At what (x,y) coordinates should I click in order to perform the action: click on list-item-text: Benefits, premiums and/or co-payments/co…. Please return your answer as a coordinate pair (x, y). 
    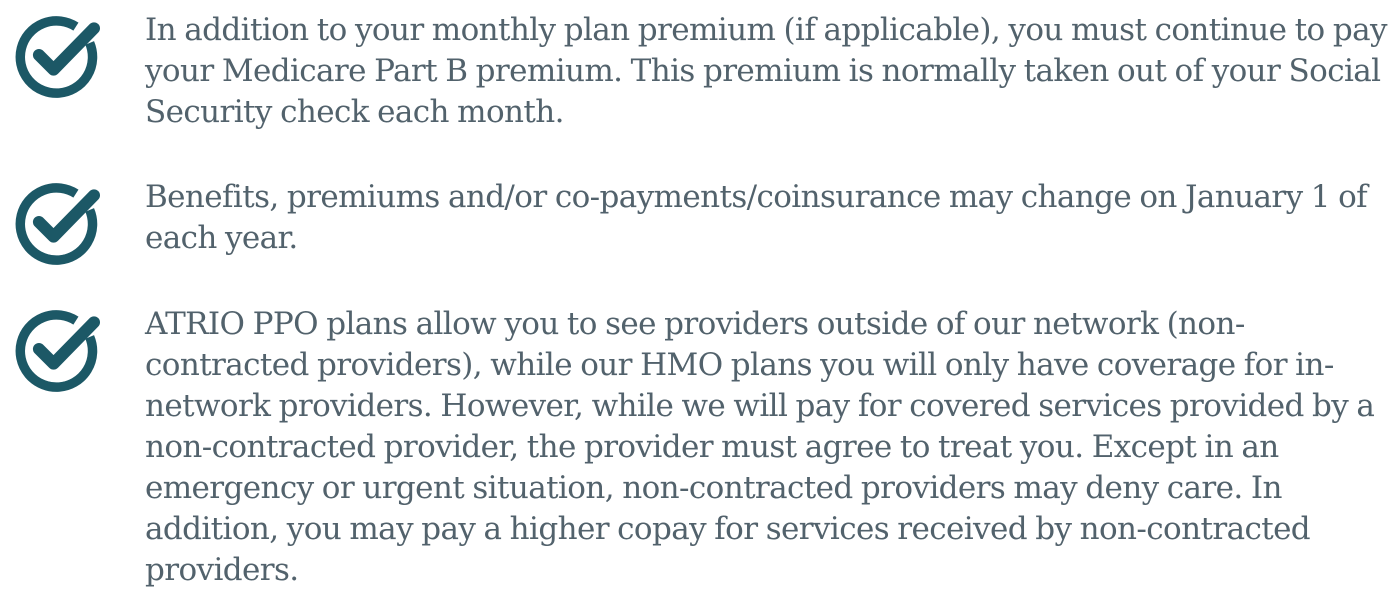
    Looking at the image, I should click on (756, 217).